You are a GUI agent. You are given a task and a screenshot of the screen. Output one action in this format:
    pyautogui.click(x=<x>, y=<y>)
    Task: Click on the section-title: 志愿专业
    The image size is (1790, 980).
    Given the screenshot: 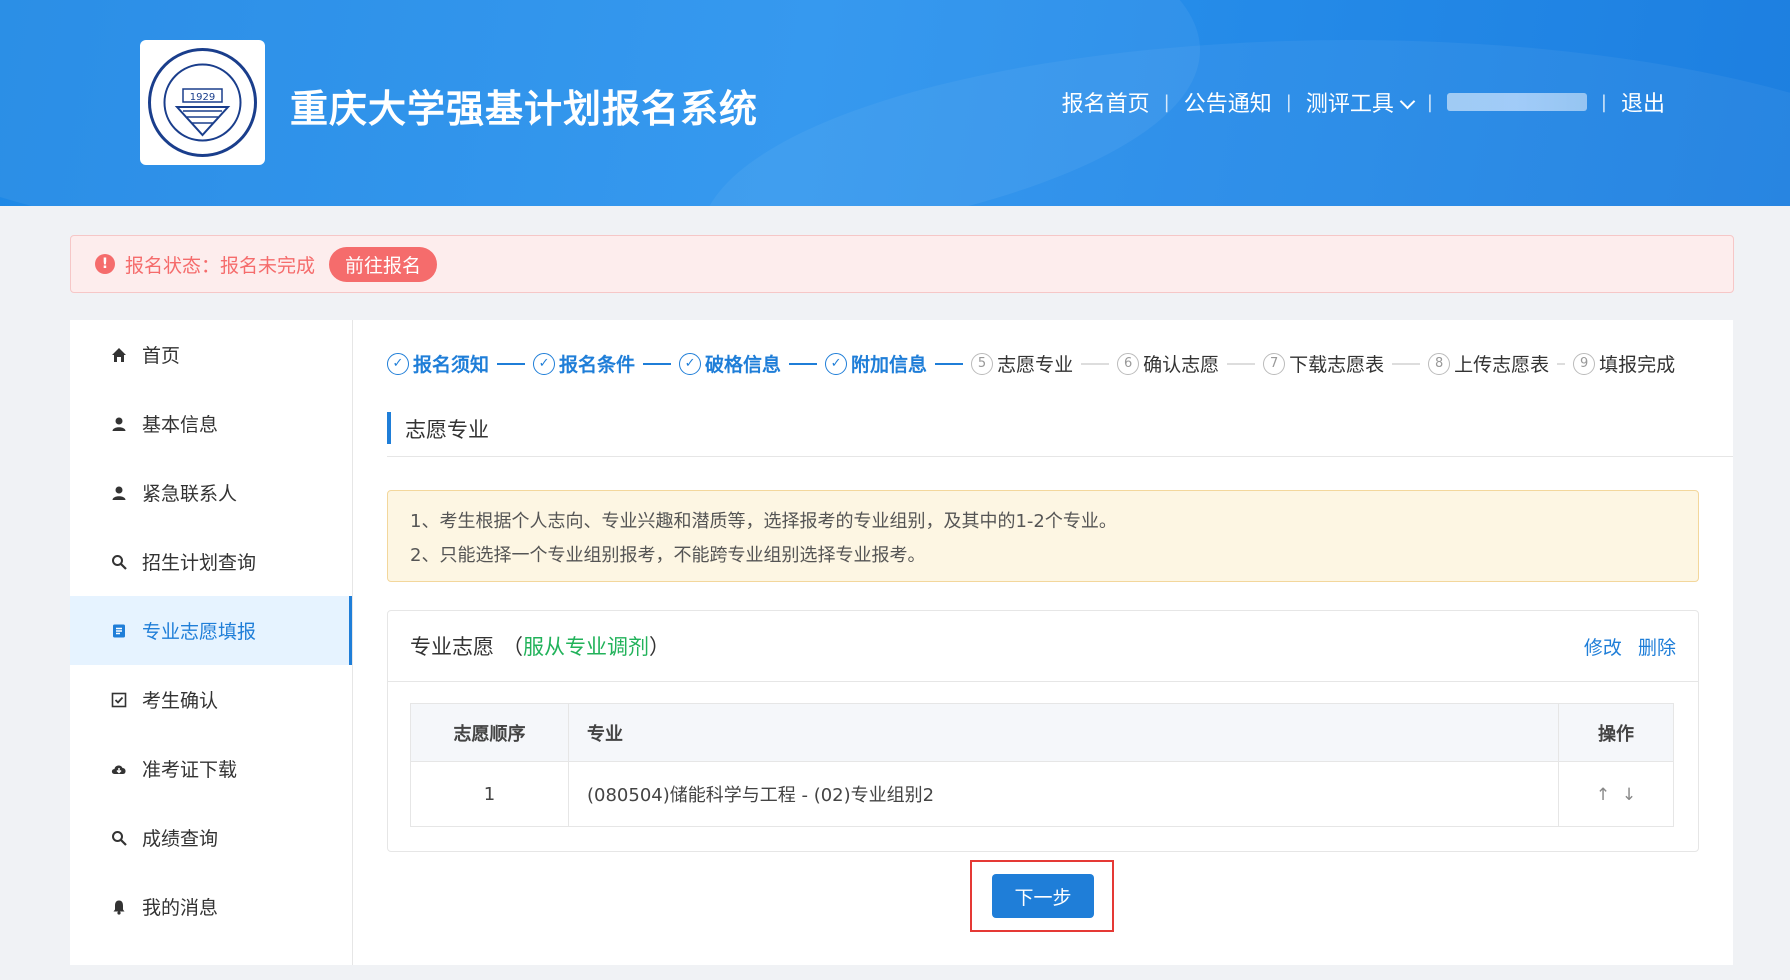 What is the action you would take?
    pyautogui.click(x=447, y=430)
    